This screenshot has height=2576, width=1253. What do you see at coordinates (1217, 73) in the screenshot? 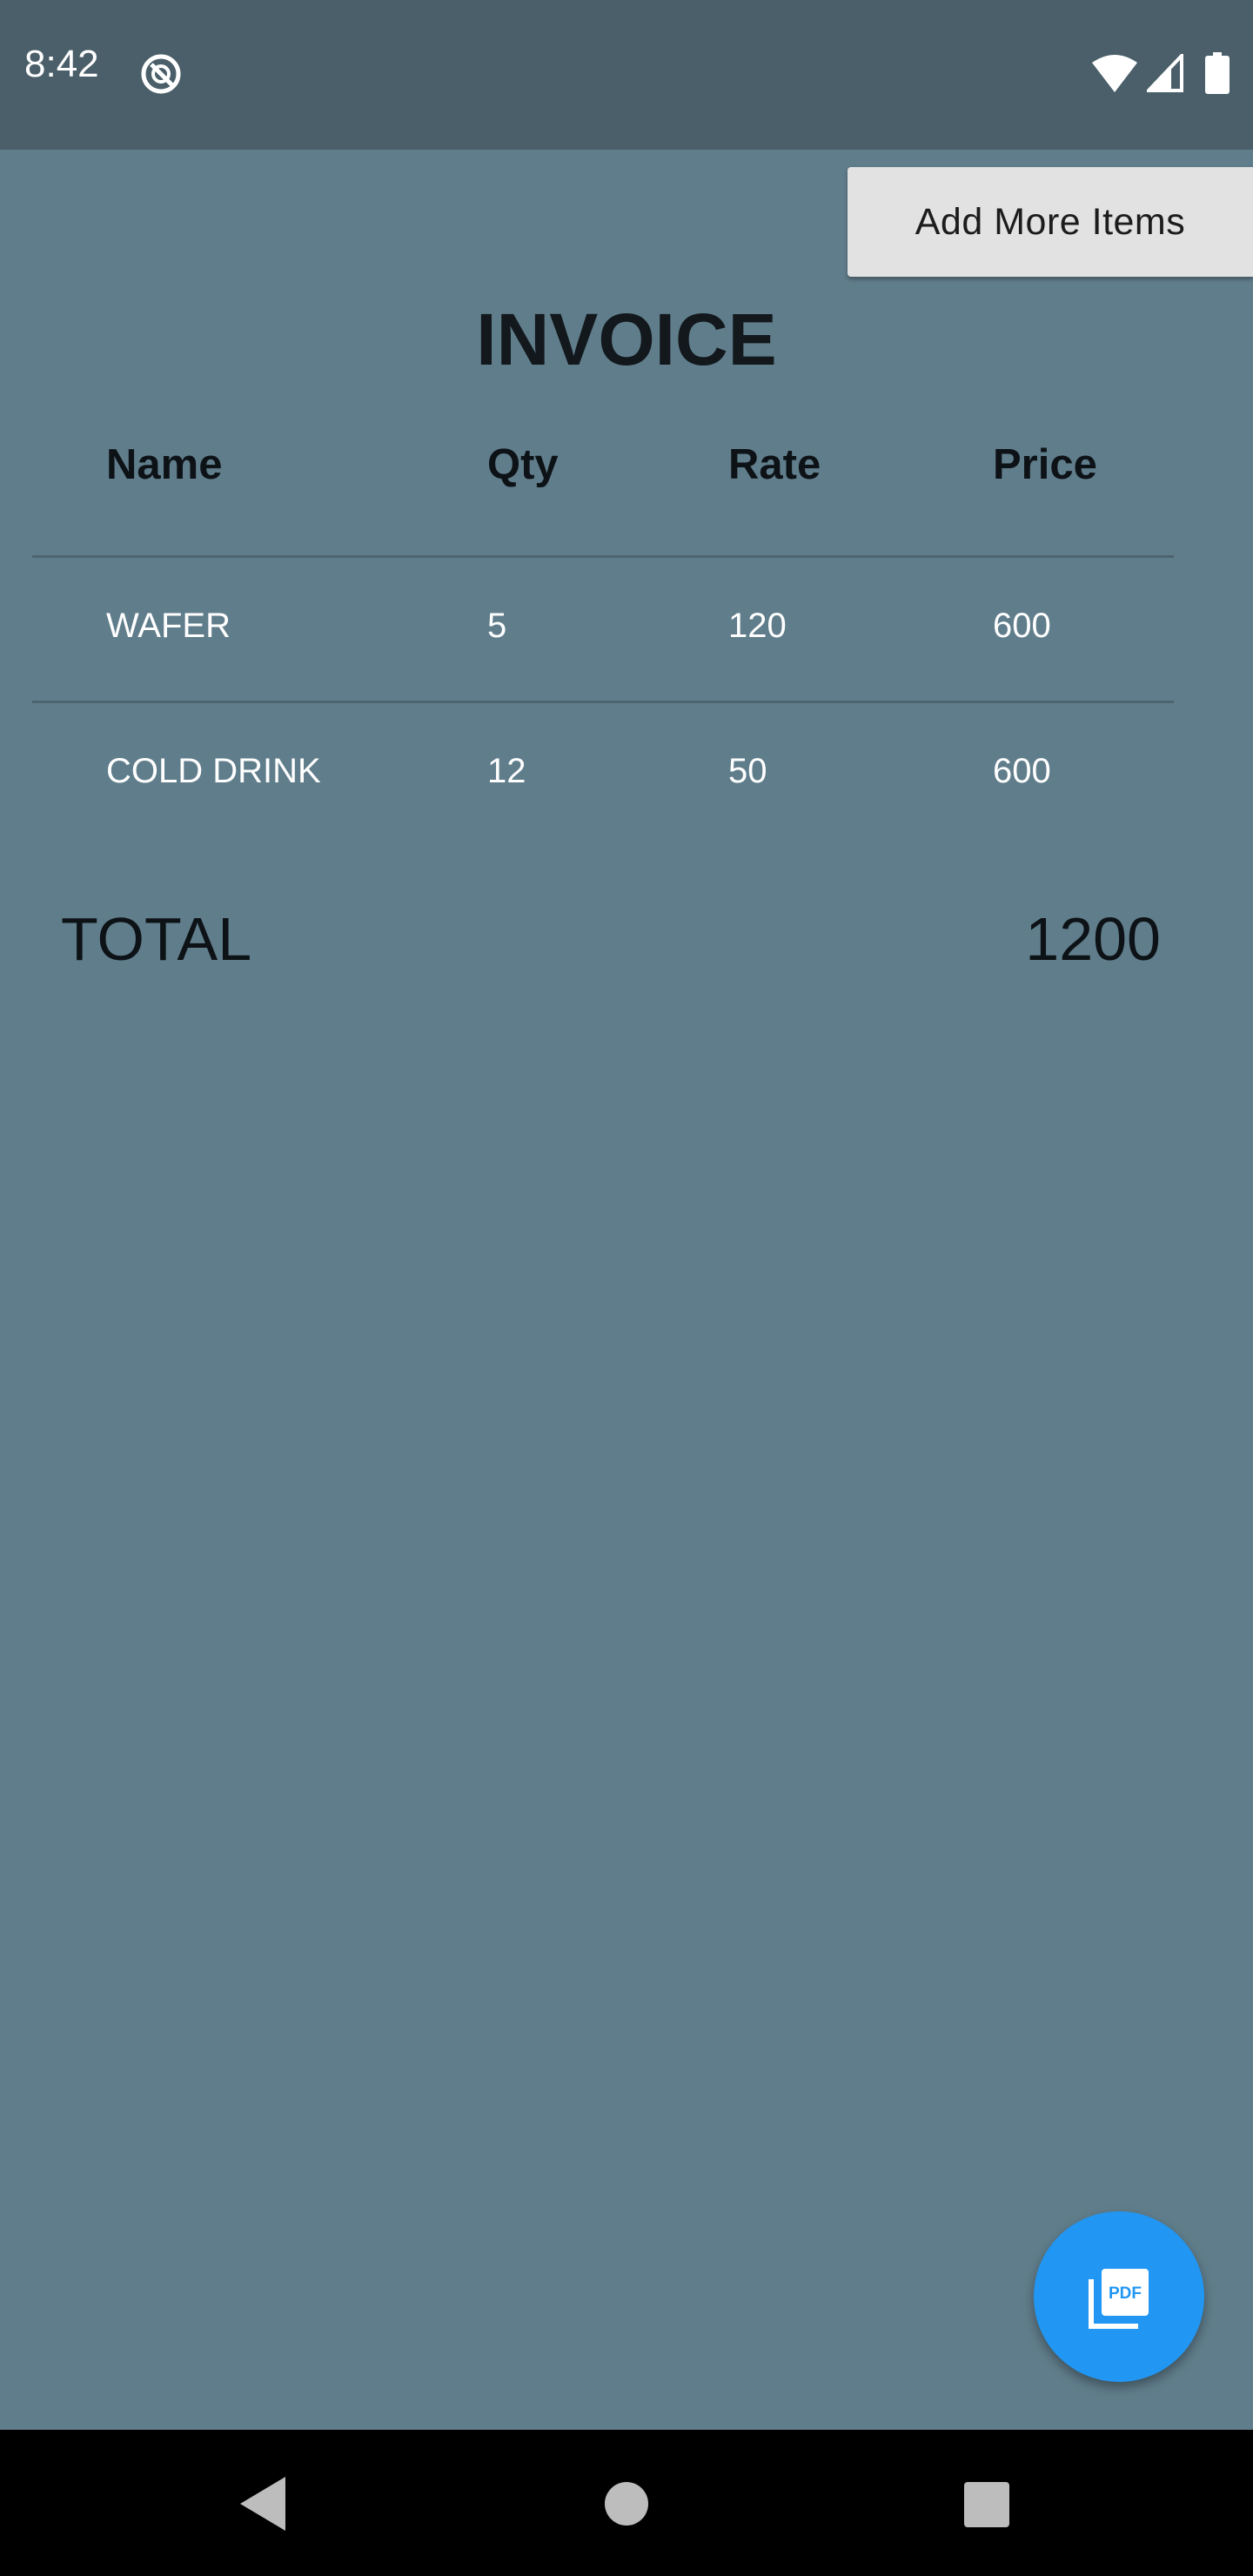
I see `battery-icon` at bounding box center [1217, 73].